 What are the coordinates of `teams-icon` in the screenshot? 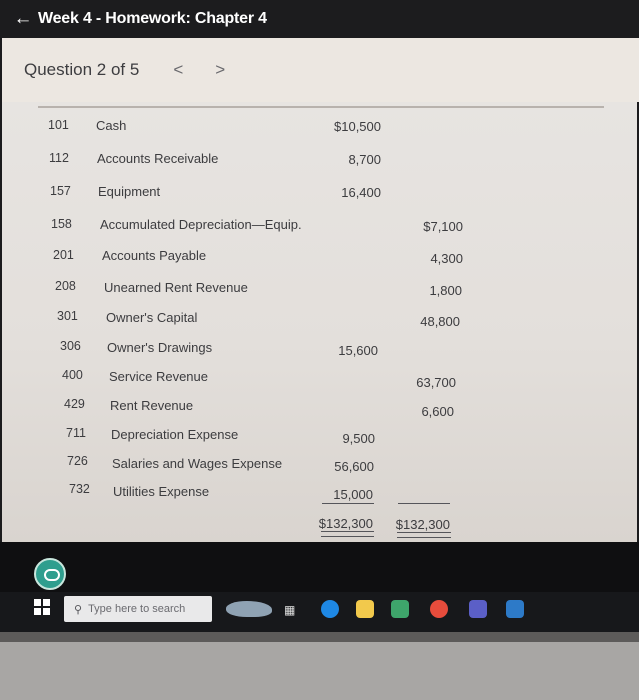 It's located at (478, 609).